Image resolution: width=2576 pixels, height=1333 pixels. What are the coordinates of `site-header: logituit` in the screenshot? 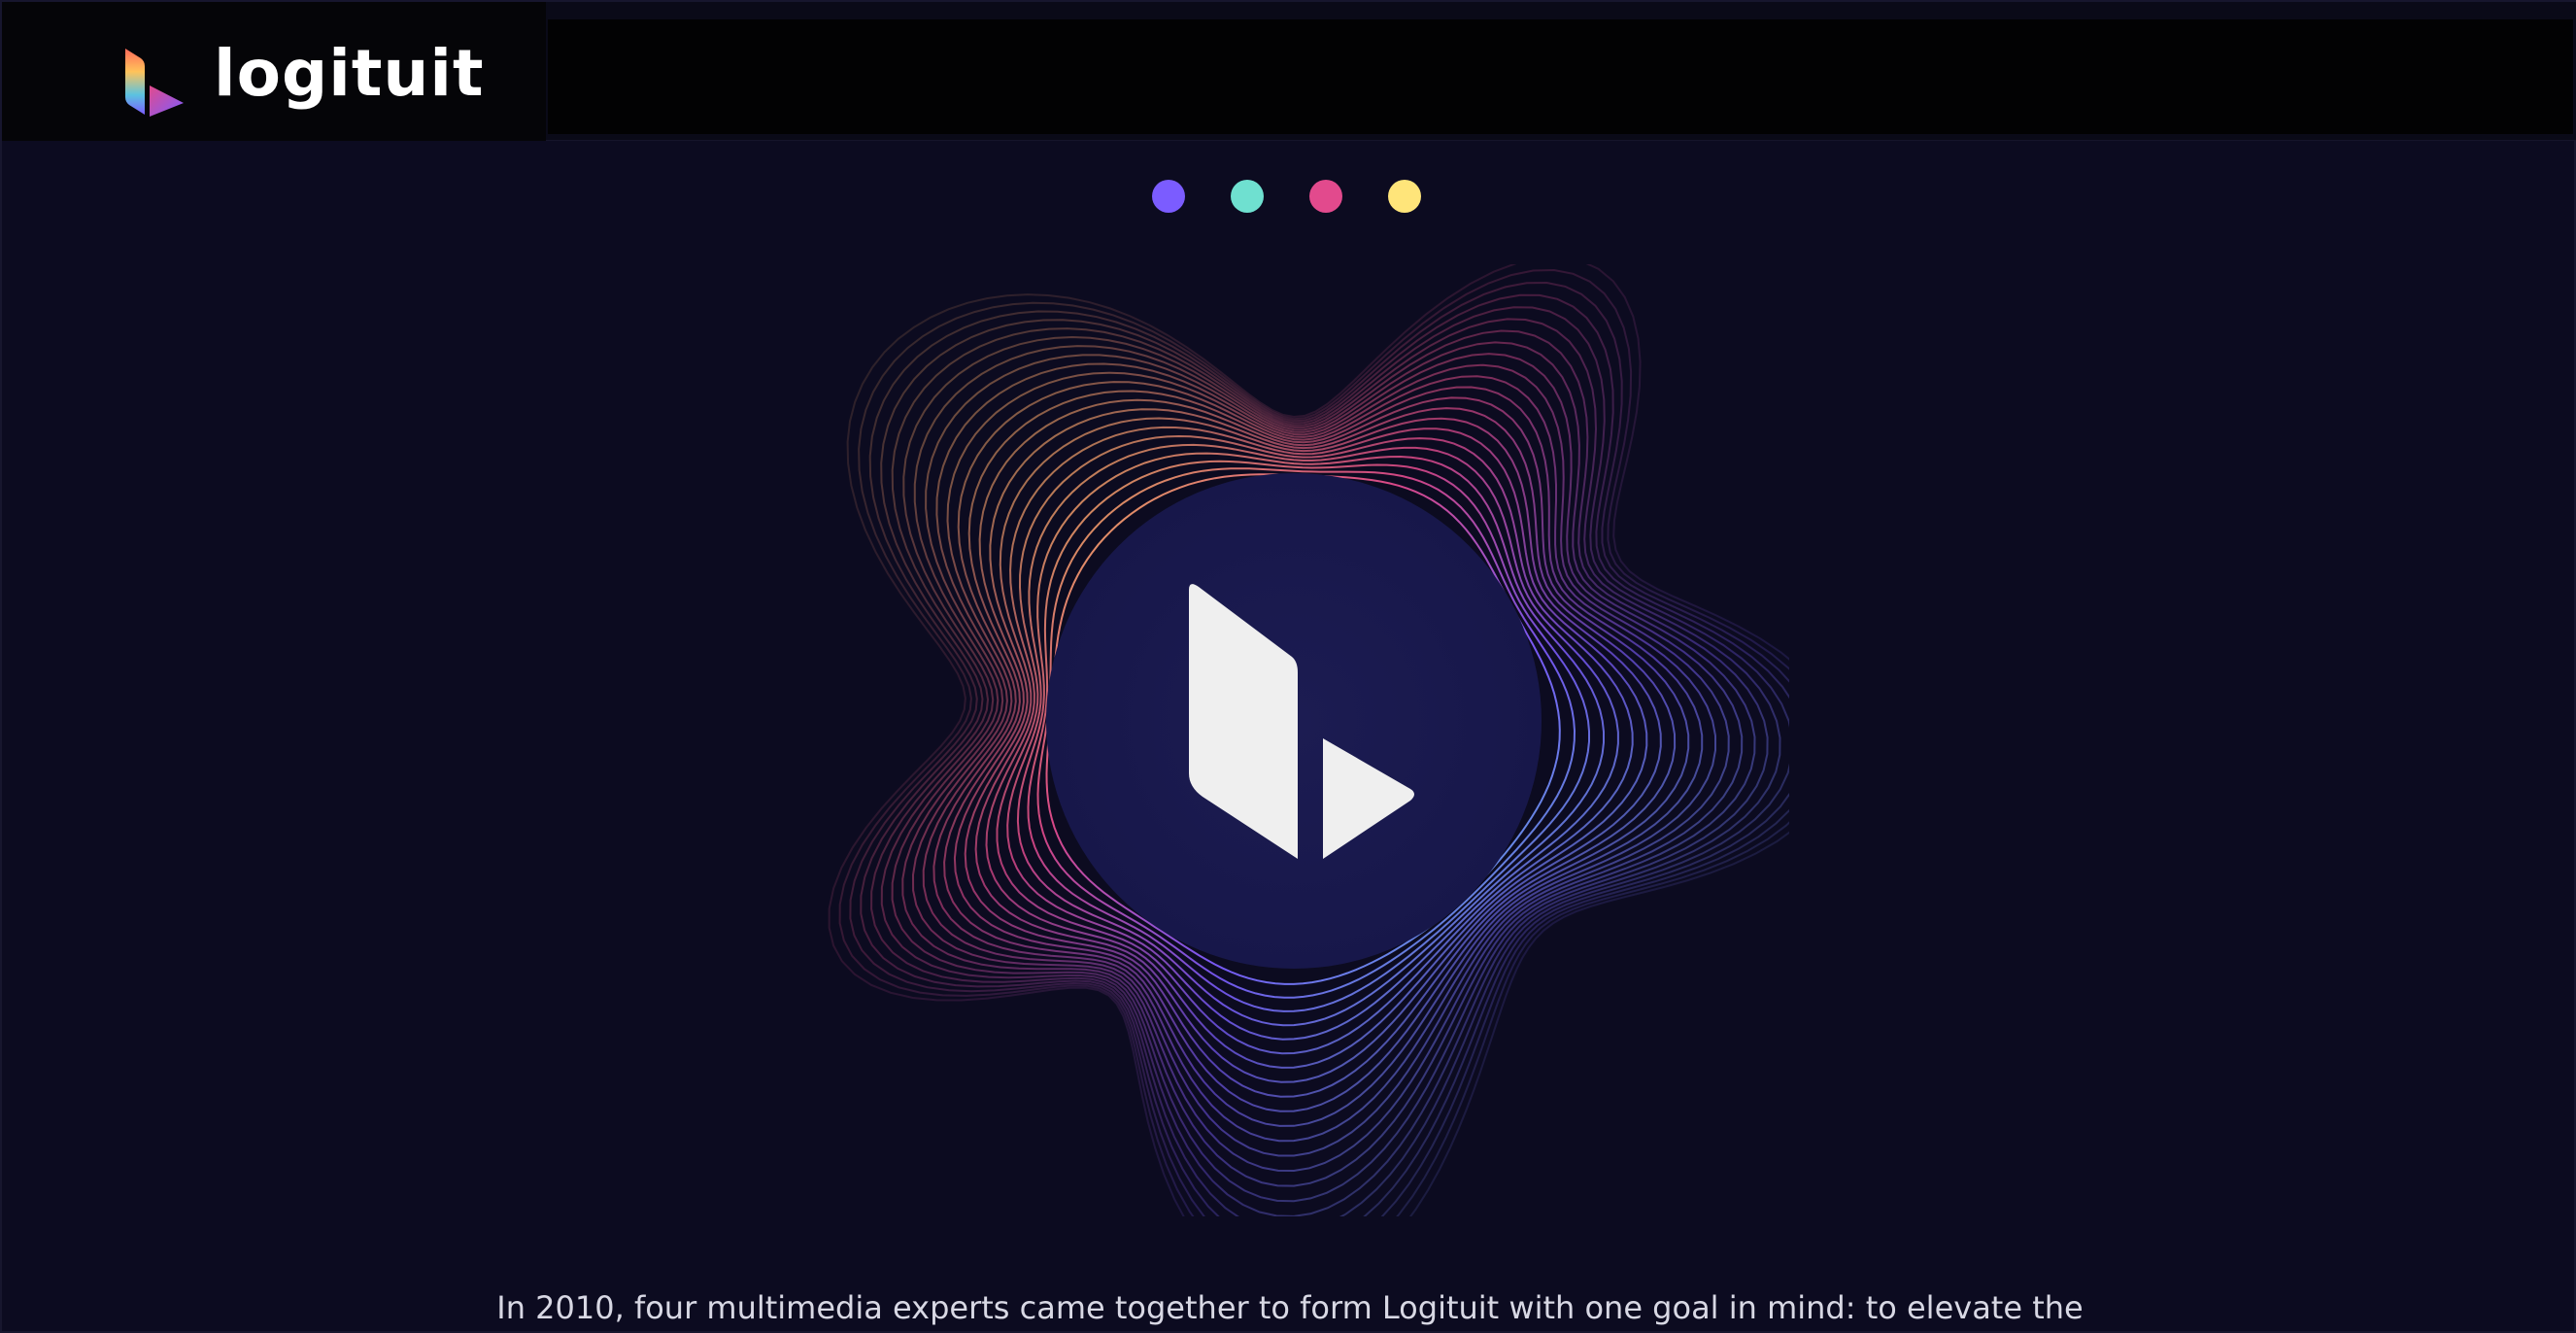 It's located at (1289, 71).